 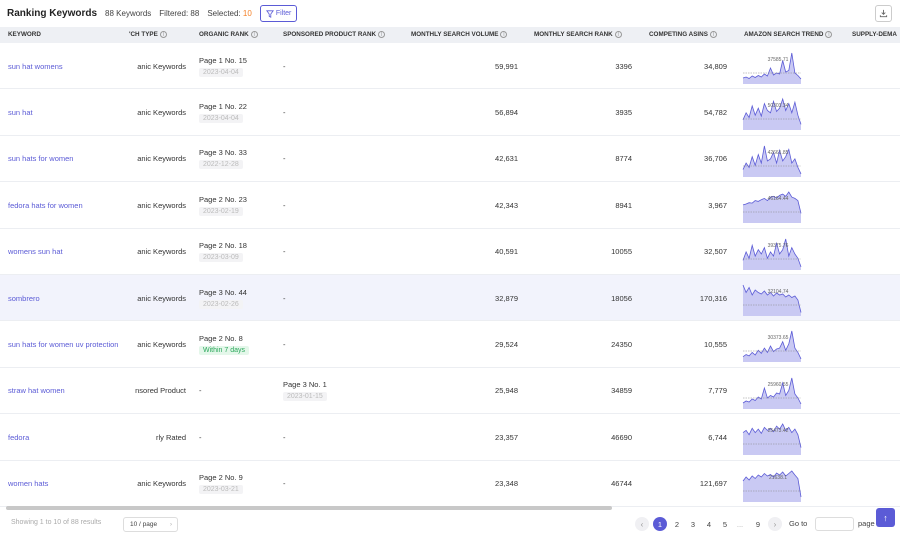 I want to click on organic-rank-cell: Page 1 No. 22 2023-04-04, so click(x=239, y=112).